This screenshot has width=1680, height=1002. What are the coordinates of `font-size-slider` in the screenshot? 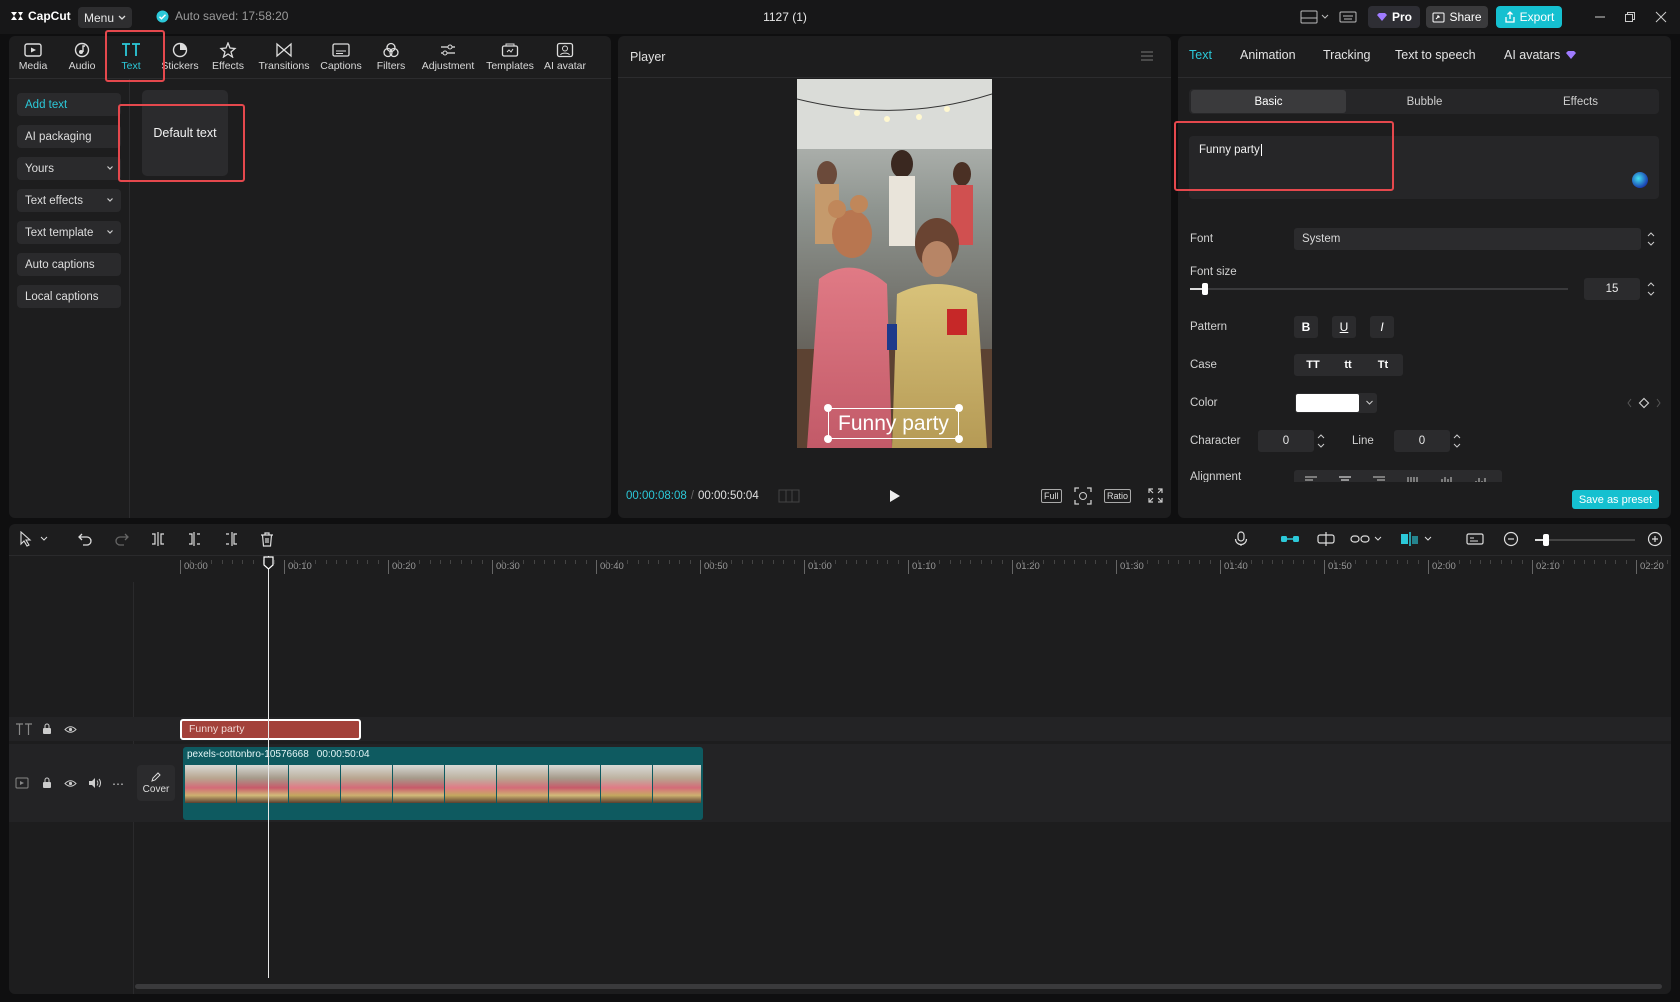 It's located at (1379, 289).